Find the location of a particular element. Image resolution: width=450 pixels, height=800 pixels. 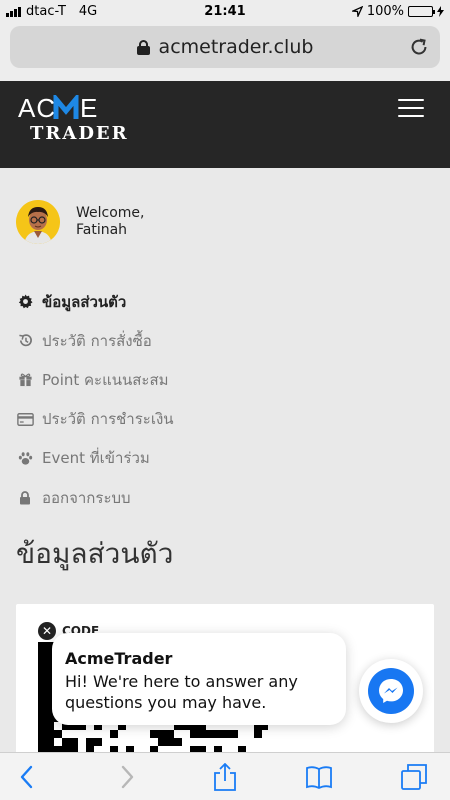

messenger-button is located at coordinates (391, 691).